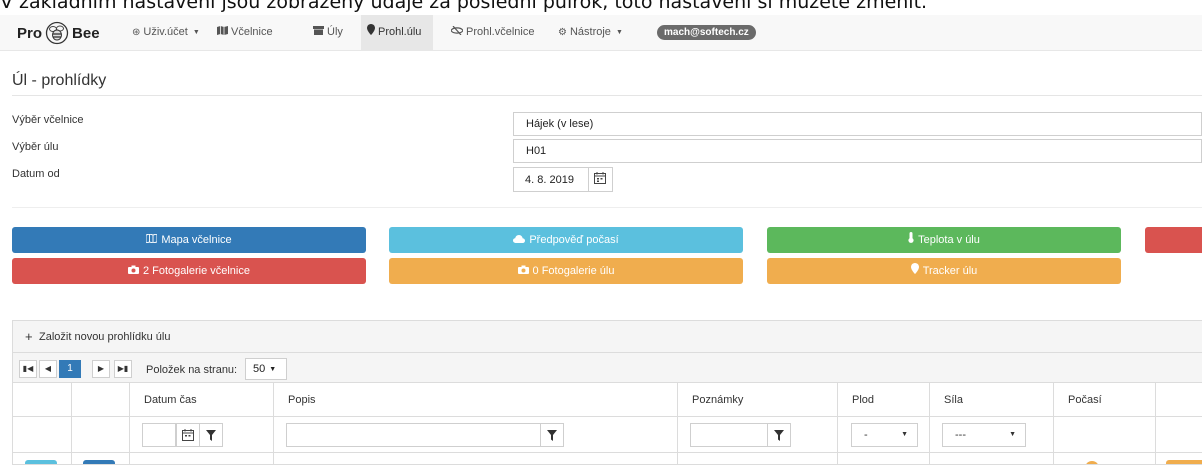 The image size is (1202, 465). Describe the element at coordinates (86, 33) in the screenshot. I see `brand-post: Bee` at that location.